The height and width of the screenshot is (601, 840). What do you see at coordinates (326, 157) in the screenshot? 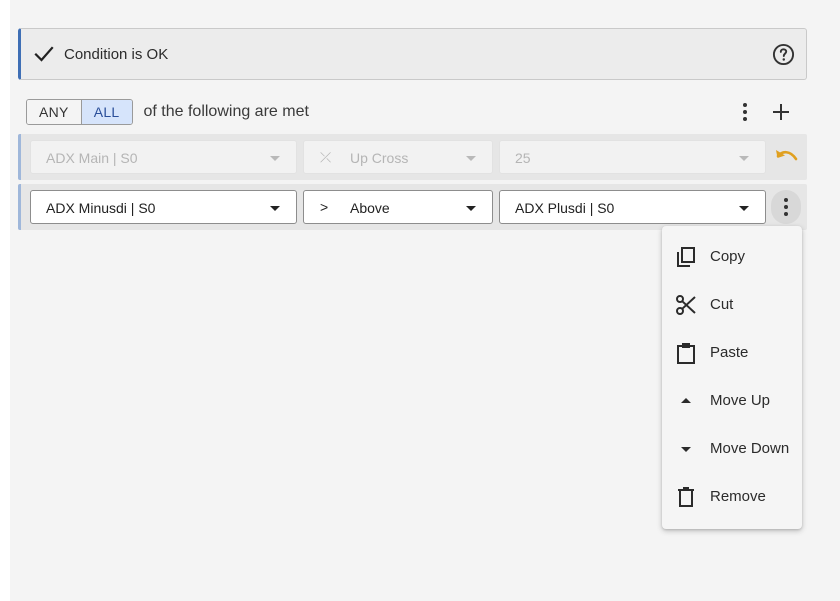
I see `crossover-icon: ⤫` at bounding box center [326, 157].